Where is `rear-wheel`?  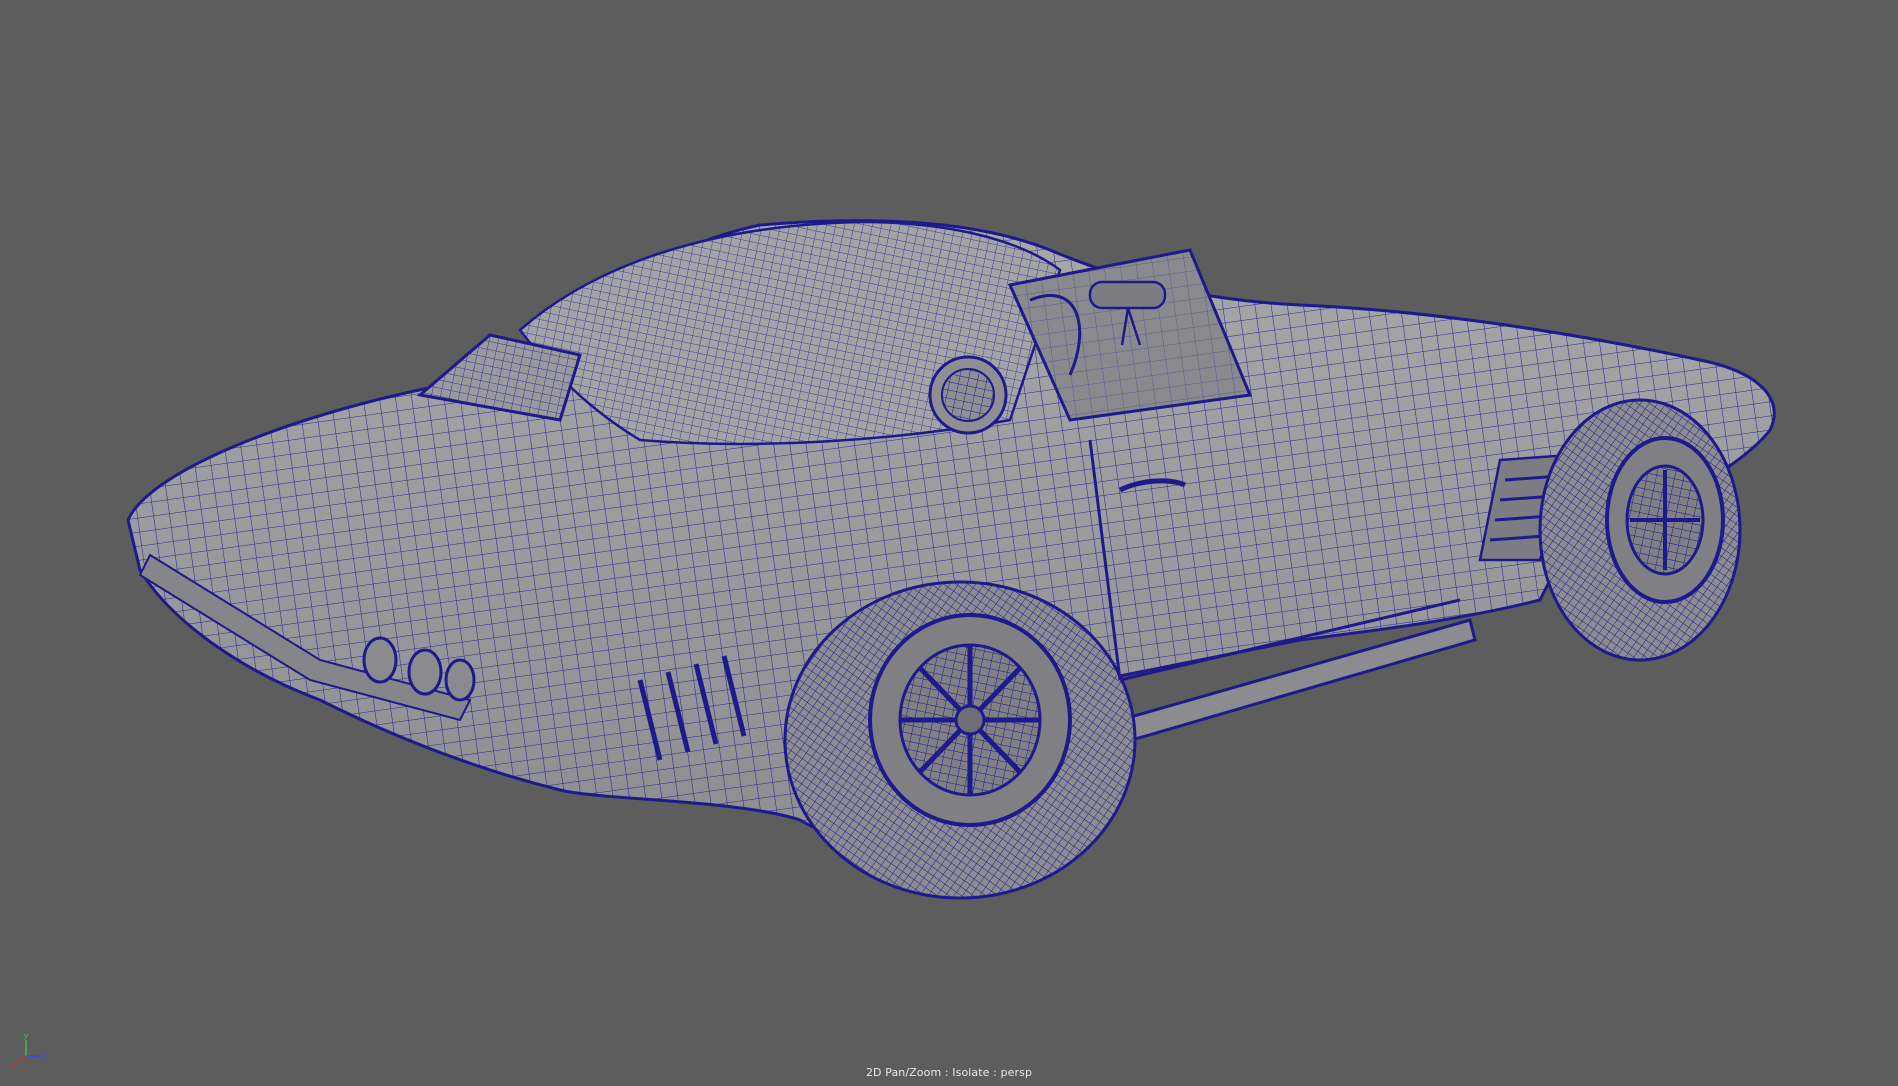
rear-wheel is located at coordinates (1640, 530).